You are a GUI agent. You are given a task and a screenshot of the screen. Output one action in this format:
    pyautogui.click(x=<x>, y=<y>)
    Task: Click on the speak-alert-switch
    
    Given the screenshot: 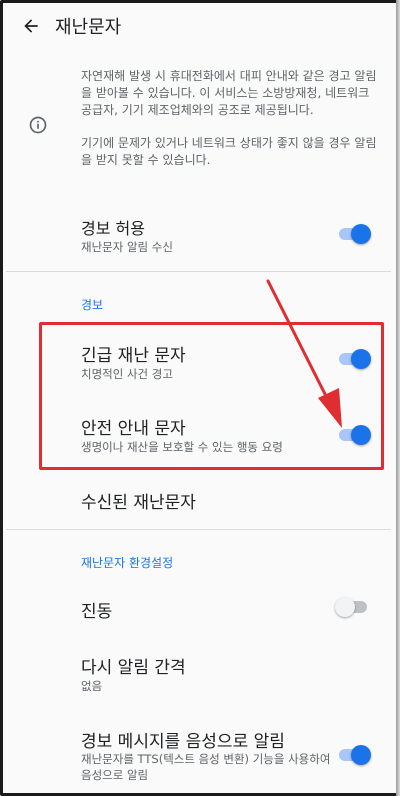 What is the action you would take?
    pyautogui.click(x=353, y=755)
    